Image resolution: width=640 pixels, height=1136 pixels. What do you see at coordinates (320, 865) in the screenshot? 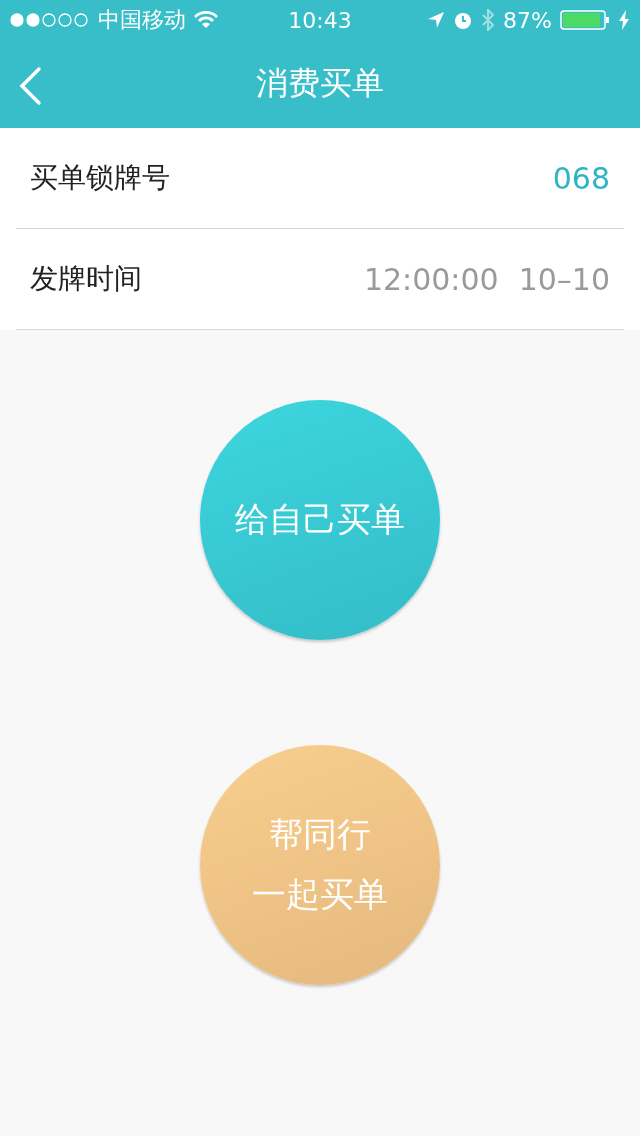
I see `pay-circle-button: 帮同行 一起买单` at bounding box center [320, 865].